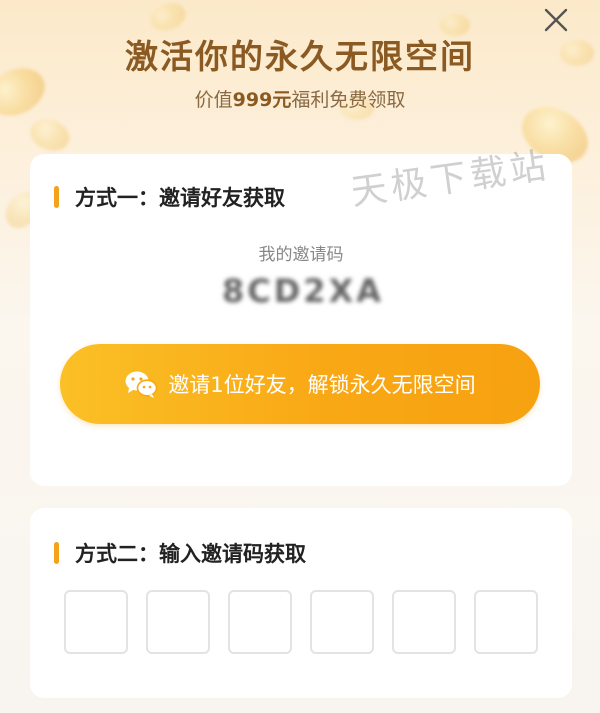  Describe the element at coordinates (301, 255) in the screenshot. I see `invite-code-label: 我的邀请码` at that location.